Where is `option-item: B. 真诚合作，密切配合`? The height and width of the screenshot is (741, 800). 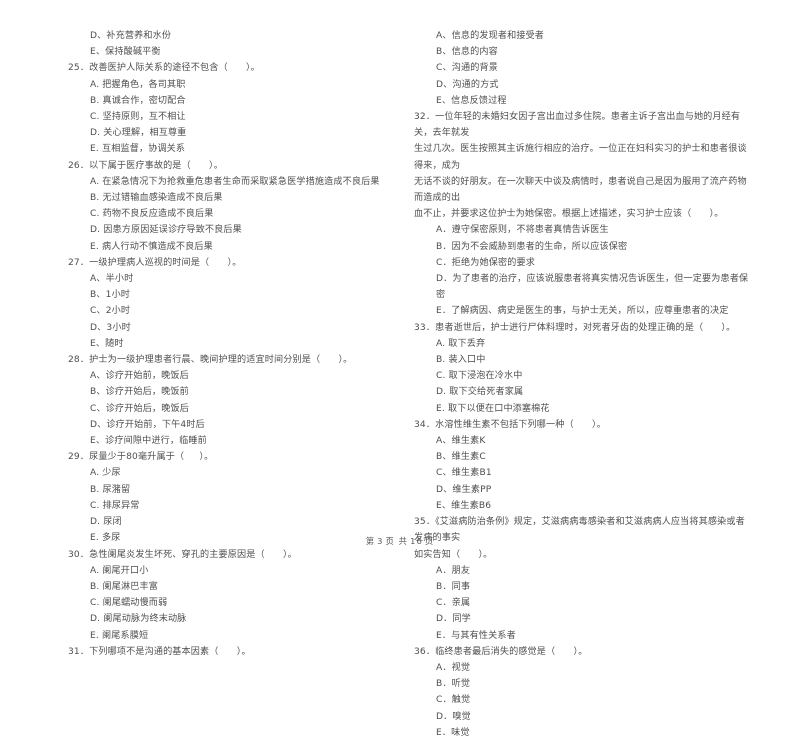 option-item: B. 真诚合作，密切配合 is located at coordinates (138, 100).